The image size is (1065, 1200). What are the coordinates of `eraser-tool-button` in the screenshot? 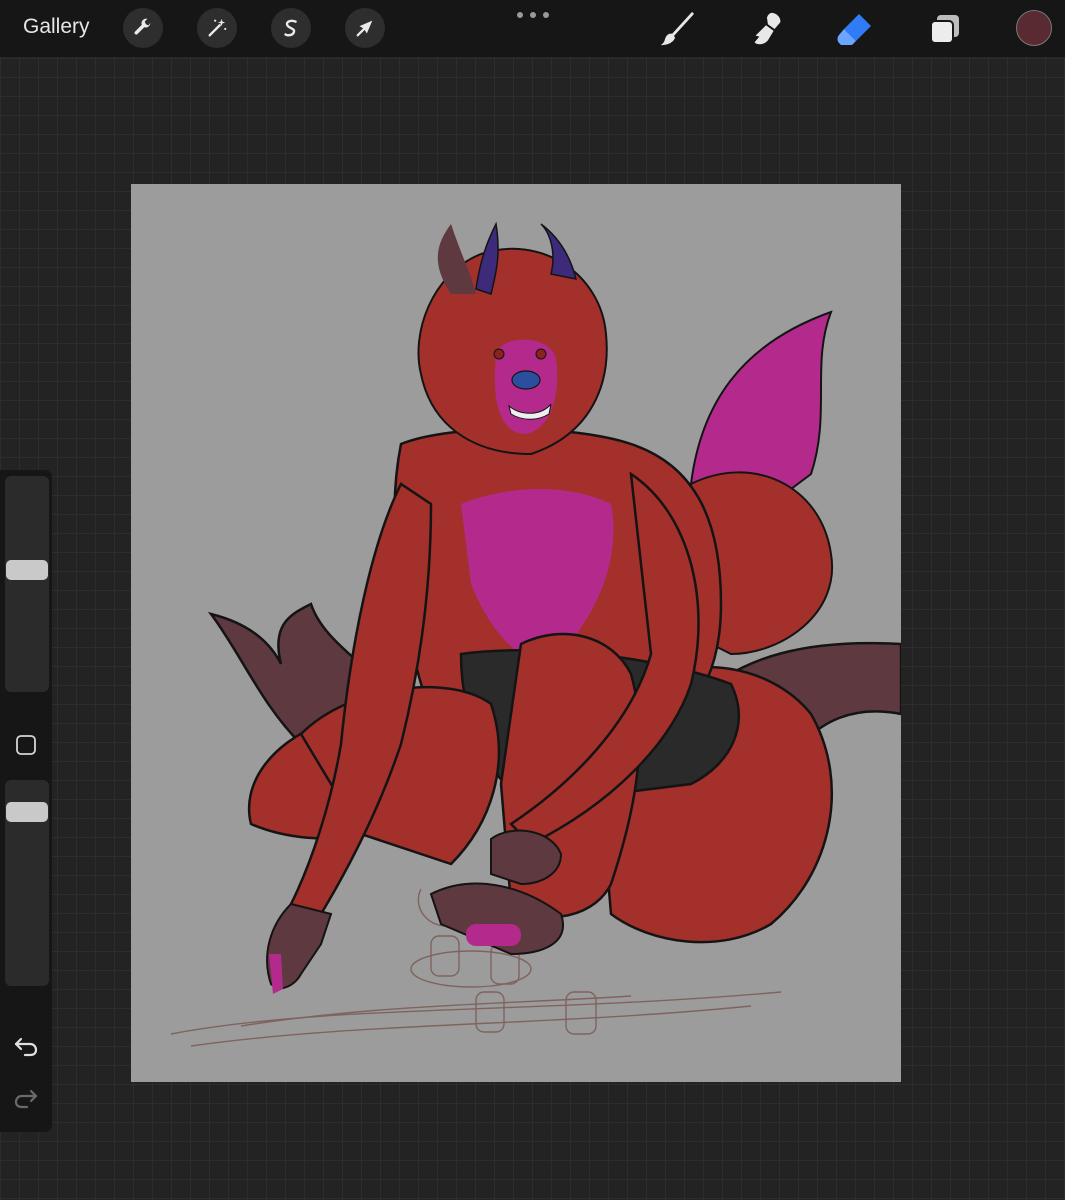 It's located at (855, 29).